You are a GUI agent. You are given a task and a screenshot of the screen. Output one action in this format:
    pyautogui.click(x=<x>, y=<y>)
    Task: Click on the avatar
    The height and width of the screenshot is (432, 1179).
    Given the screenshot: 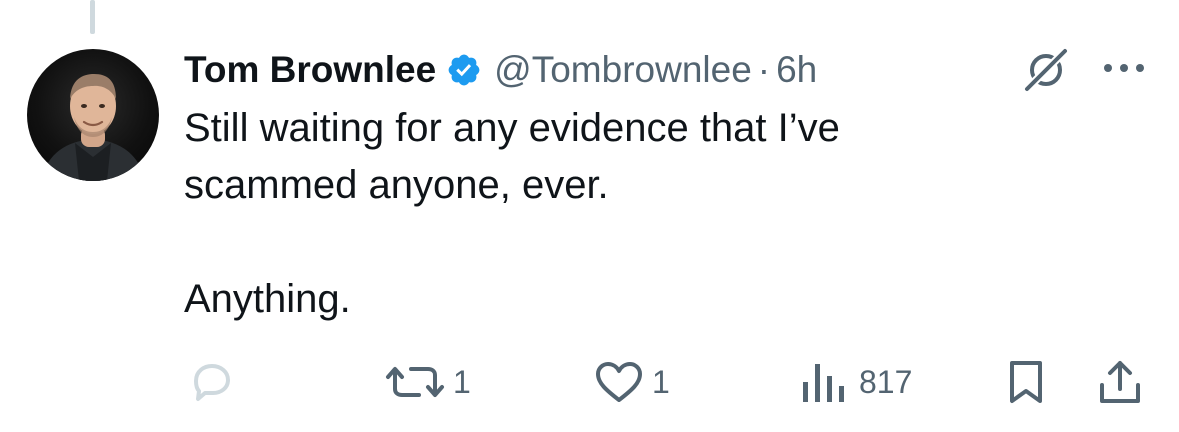 What is the action you would take?
    pyautogui.click(x=93, y=115)
    